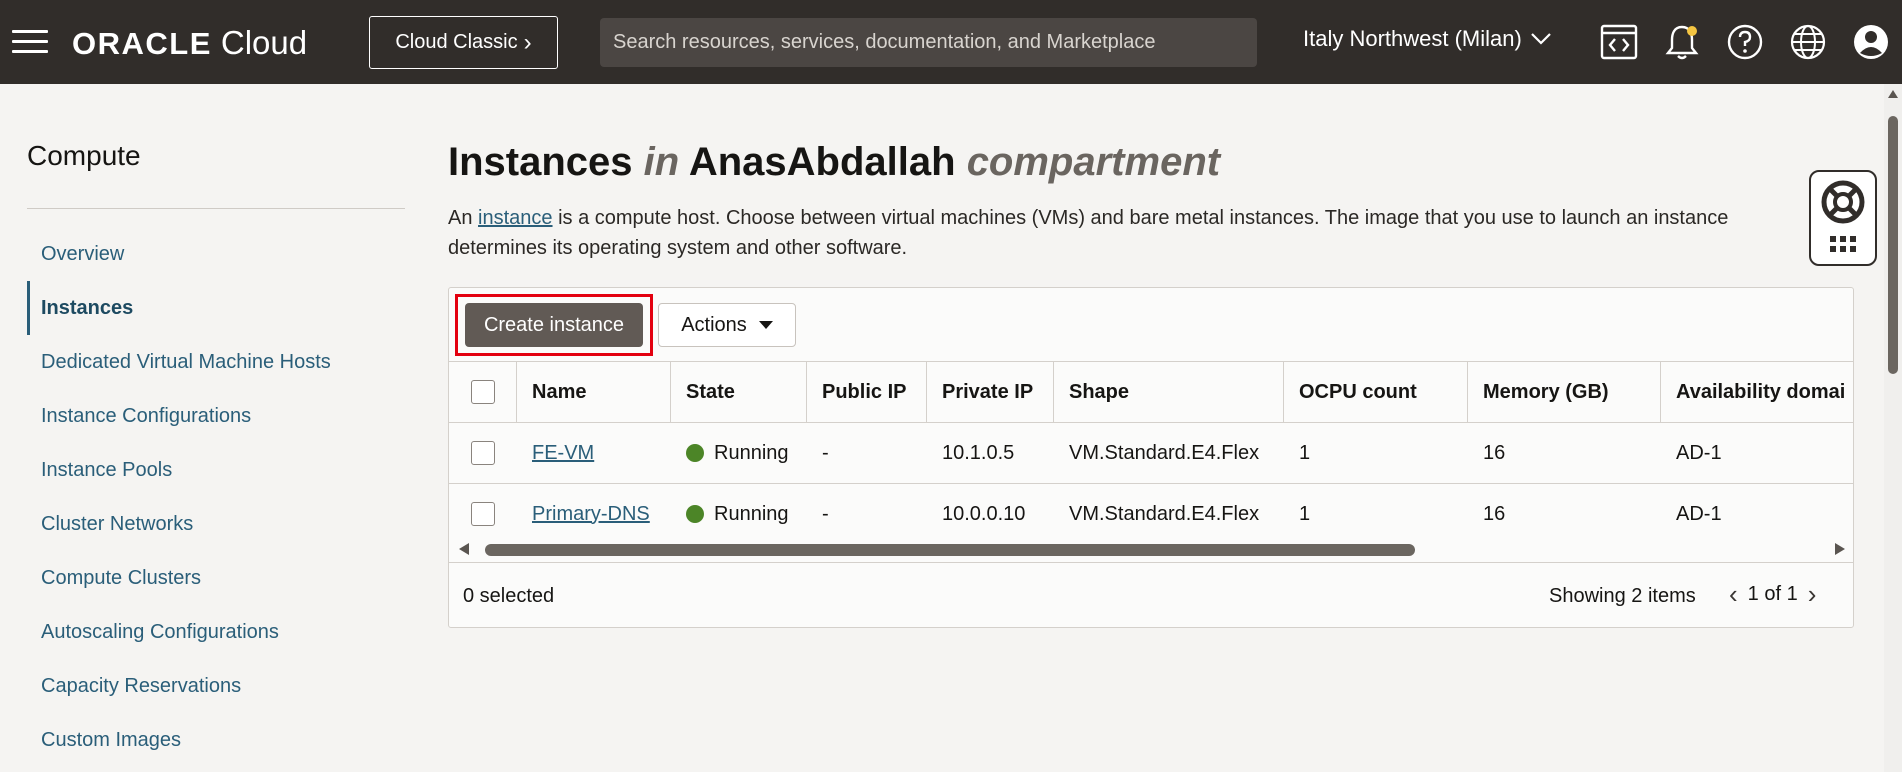  Describe the element at coordinates (1682, 42) in the screenshot. I see `bell-icon` at that location.